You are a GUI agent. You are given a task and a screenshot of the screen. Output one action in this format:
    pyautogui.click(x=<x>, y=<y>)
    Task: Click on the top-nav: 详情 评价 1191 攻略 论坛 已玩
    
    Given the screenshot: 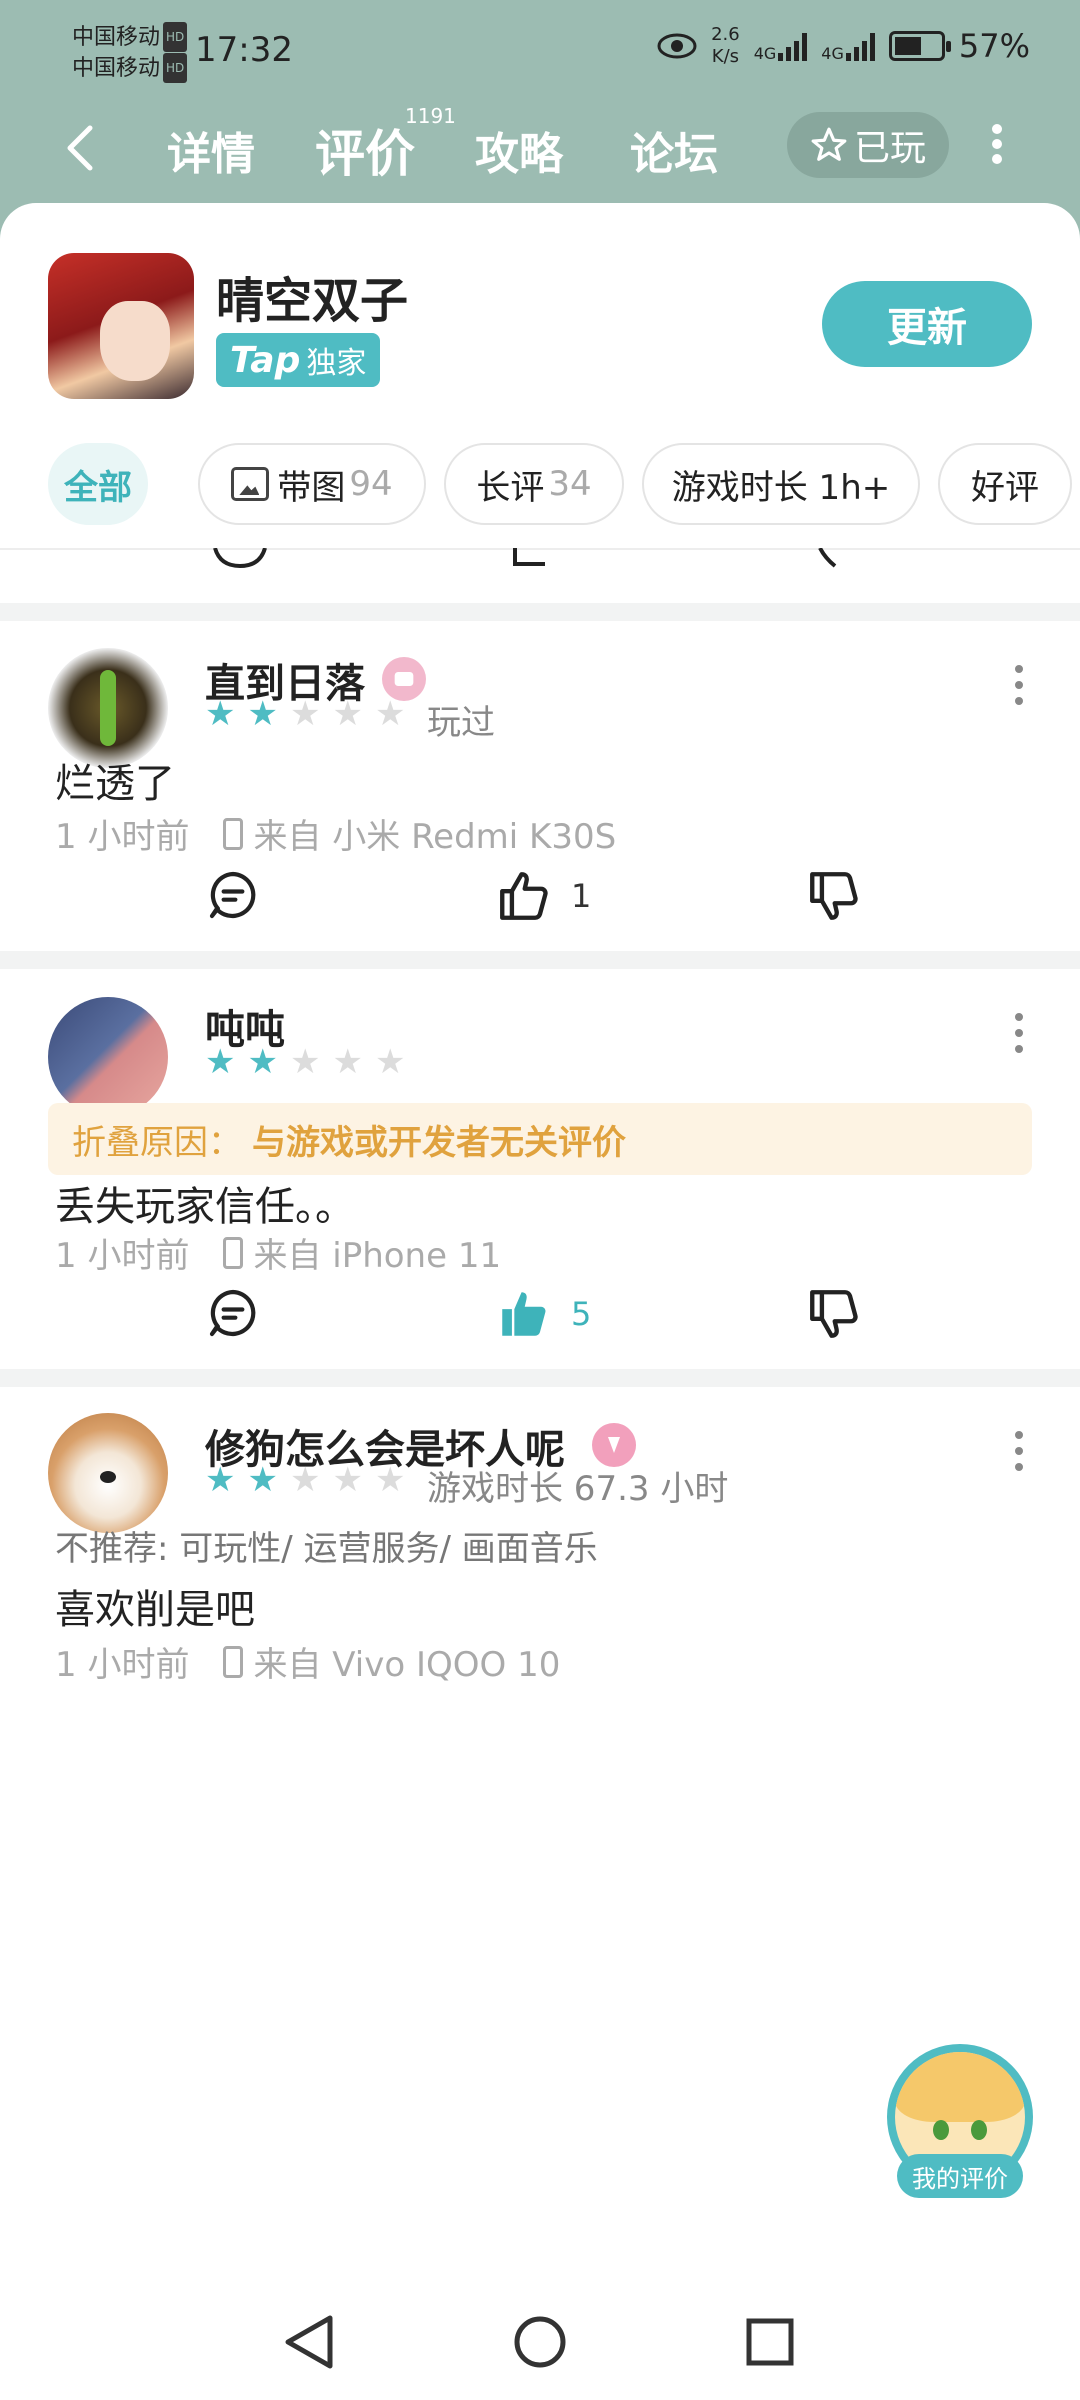 What is the action you would take?
    pyautogui.click(x=540, y=157)
    